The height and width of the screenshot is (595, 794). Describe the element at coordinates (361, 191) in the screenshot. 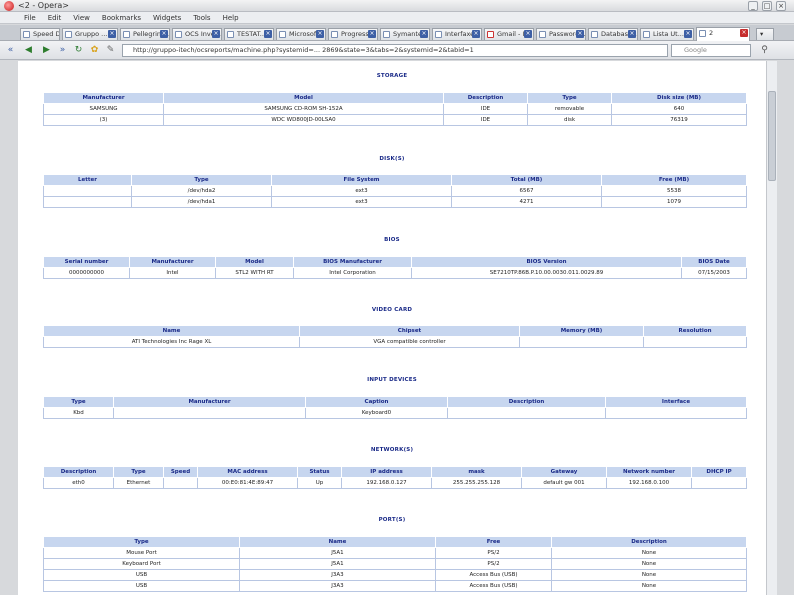

I see `table-cell: ext3` at that location.